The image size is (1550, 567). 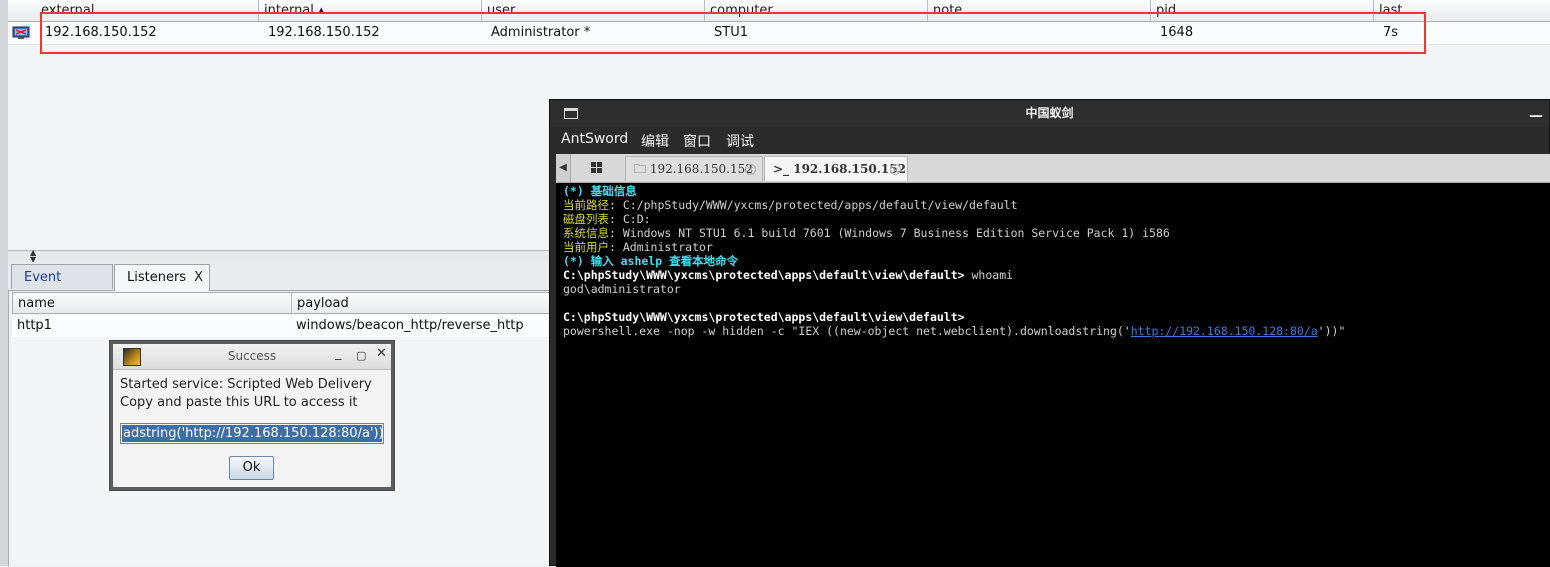 I want to click on antsword-title-bar: 中国蚁剑 —, so click(x=1049, y=113).